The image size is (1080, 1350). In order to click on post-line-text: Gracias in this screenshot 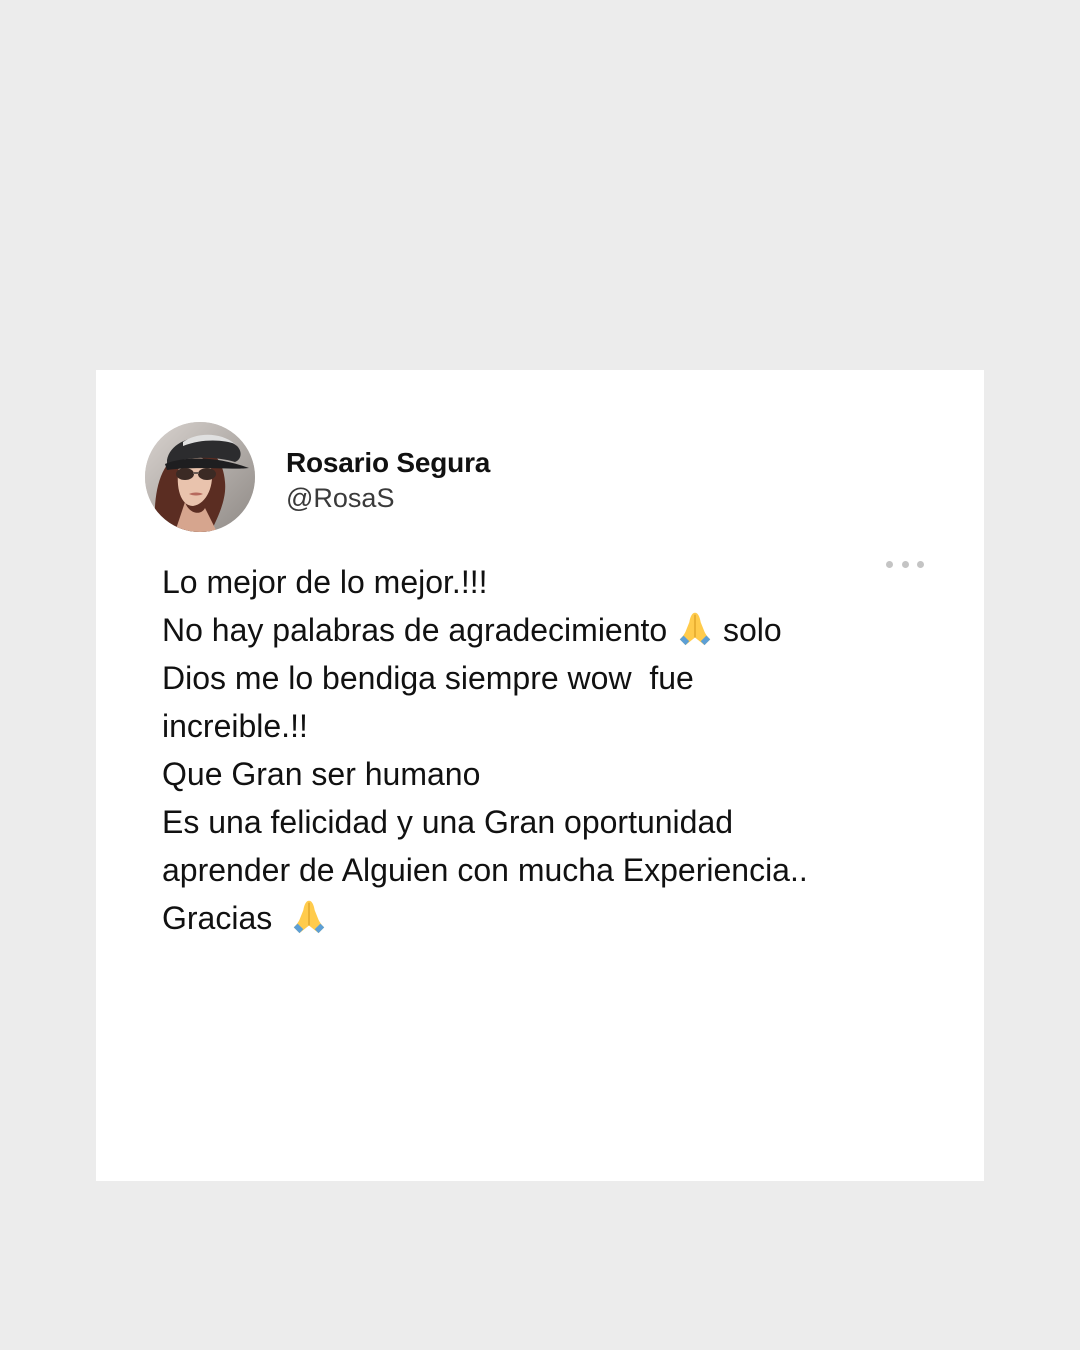, I will do `click(226, 918)`.